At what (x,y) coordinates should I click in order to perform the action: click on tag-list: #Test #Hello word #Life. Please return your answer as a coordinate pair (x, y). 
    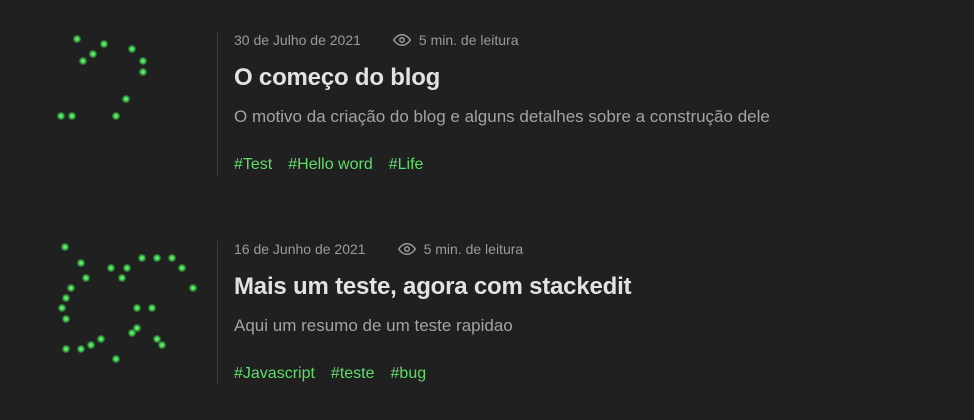
    Looking at the image, I should click on (328, 165).